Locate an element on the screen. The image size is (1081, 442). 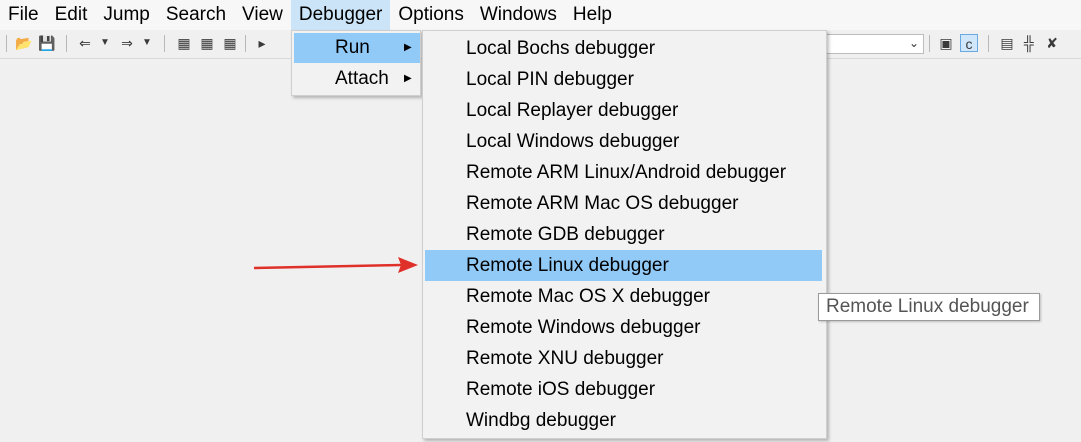
menu-item-remote-xnu: Remote XNU debugger is located at coordinates (623, 358).